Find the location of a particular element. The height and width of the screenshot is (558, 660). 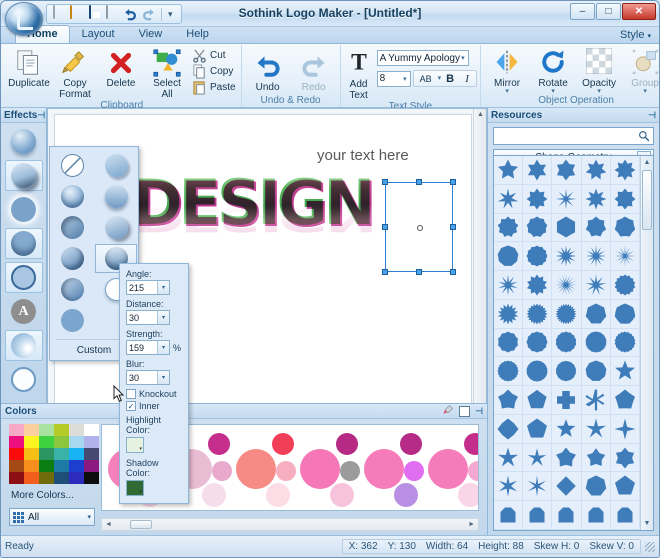

resources-scroll-thumb is located at coordinates (647, 200).